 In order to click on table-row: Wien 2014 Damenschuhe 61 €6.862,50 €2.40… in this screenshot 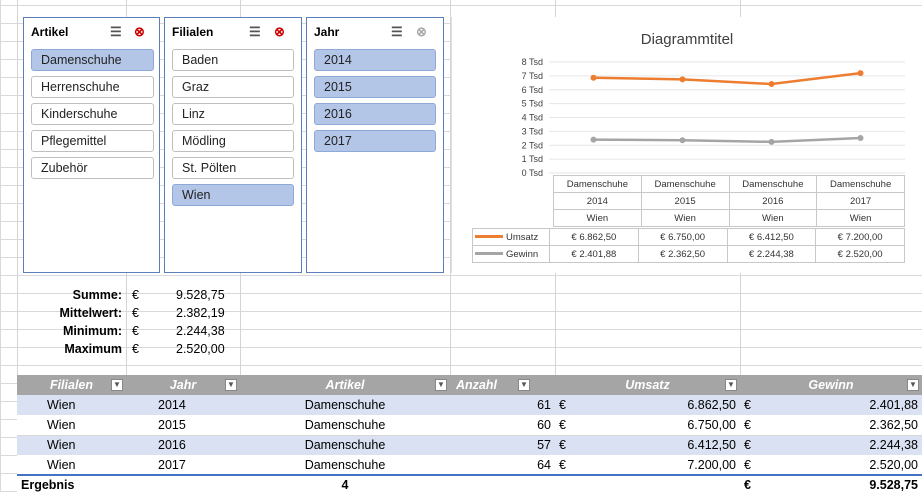, I will do `click(469, 405)`.